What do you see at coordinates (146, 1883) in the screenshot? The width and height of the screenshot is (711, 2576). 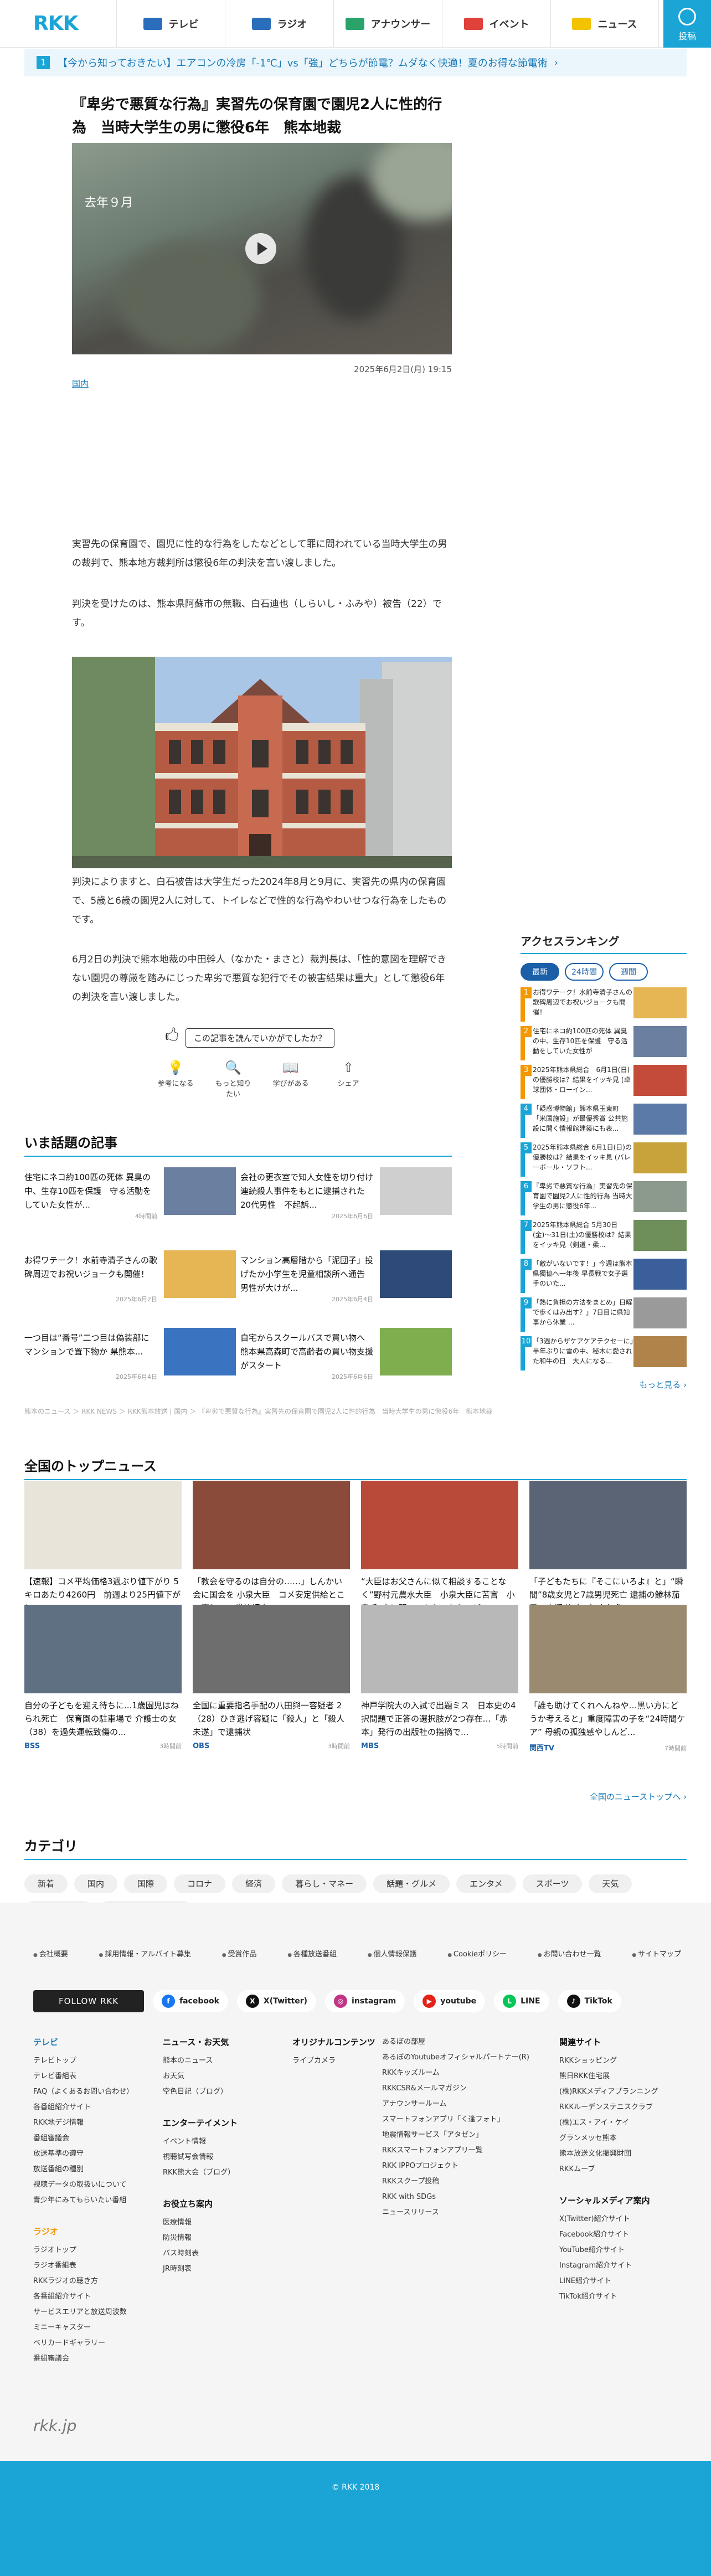 I see `category-tag: 国際` at bounding box center [146, 1883].